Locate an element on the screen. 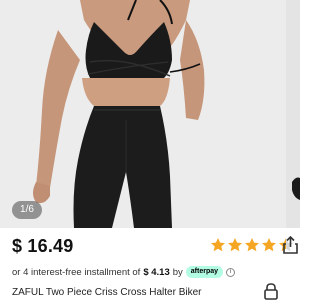  installment-prefix: or 4 interest-free installment of is located at coordinates (76, 272).